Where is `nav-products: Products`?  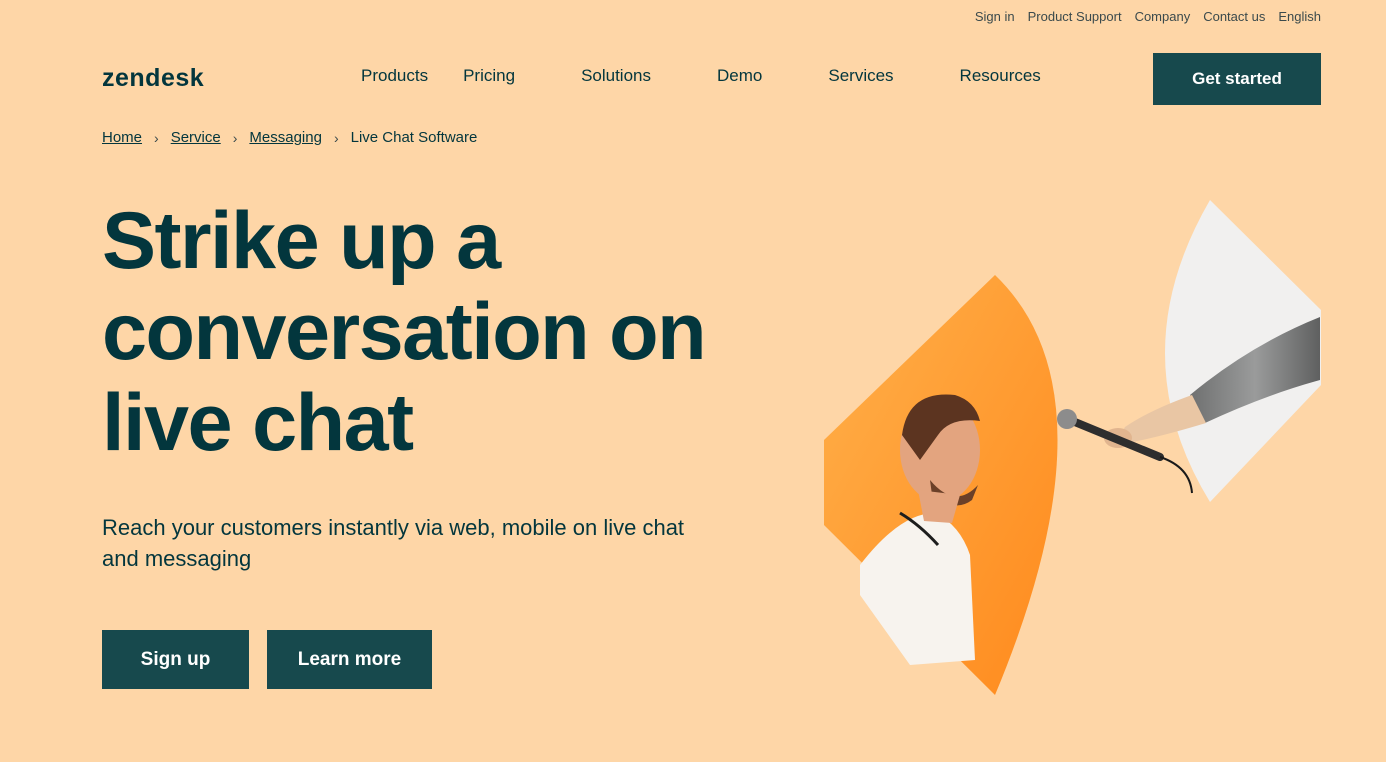 nav-products: Products is located at coordinates (394, 76).